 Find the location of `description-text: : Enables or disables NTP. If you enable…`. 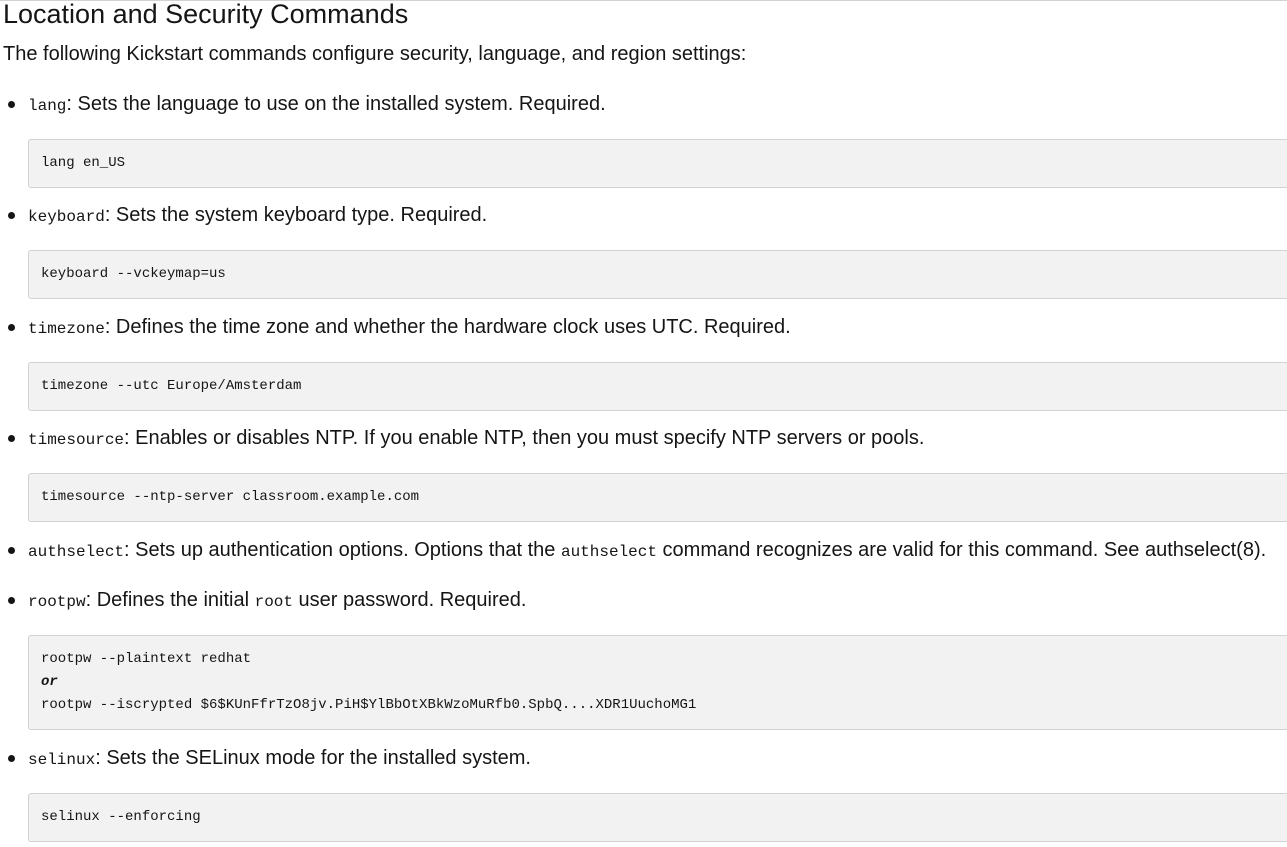

description-text: : Enables or disables NTP. If you enable… is located at coordinates (524, 438).